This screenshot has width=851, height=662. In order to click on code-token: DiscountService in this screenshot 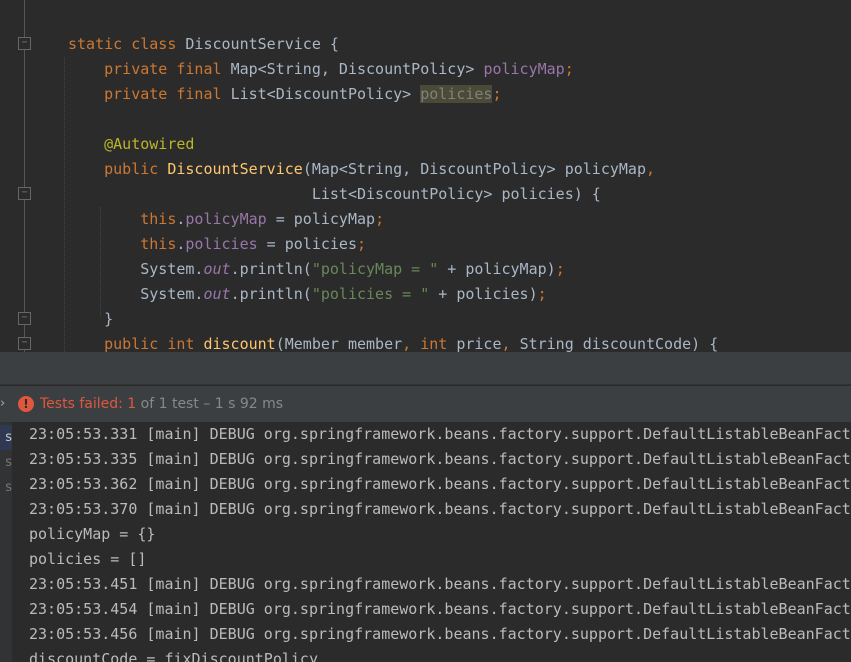, I will do `click(235, 169)`.